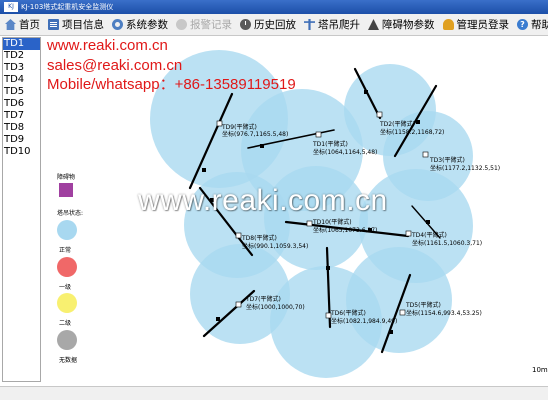 Image resolution: width=548 pixels, height=400 pixels. Describe the element at coordinates (328, 268) in the screenshot. I see `trolley-td6` at that location.